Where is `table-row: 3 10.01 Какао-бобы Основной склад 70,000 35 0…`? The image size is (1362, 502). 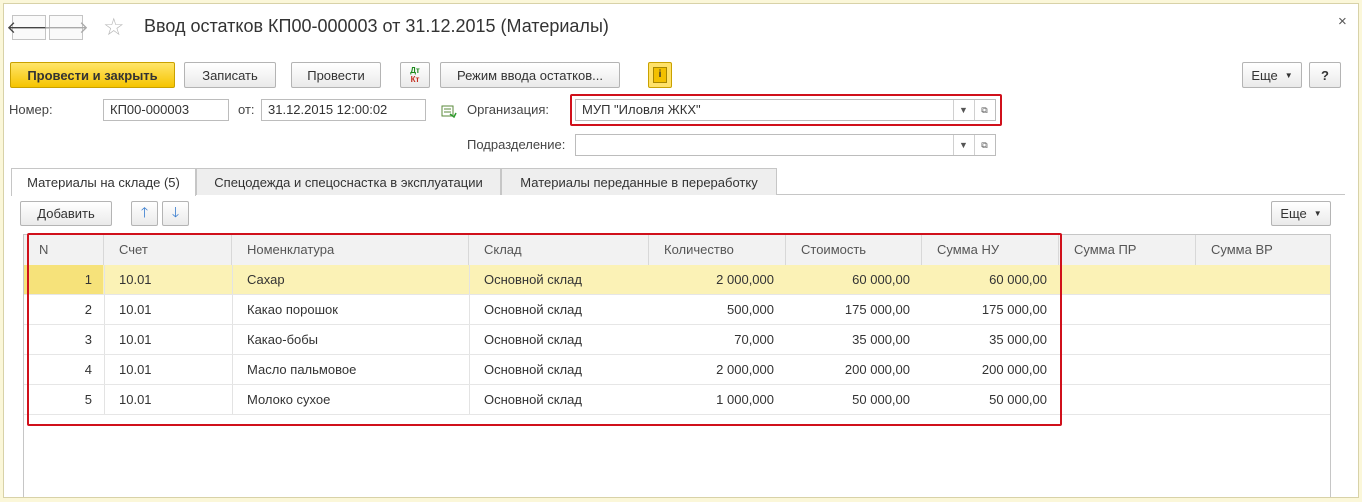 table-row: 3 10.01 Какао-бобы Основной склад 70,000 35 0… is located at coordinates (677, 340).